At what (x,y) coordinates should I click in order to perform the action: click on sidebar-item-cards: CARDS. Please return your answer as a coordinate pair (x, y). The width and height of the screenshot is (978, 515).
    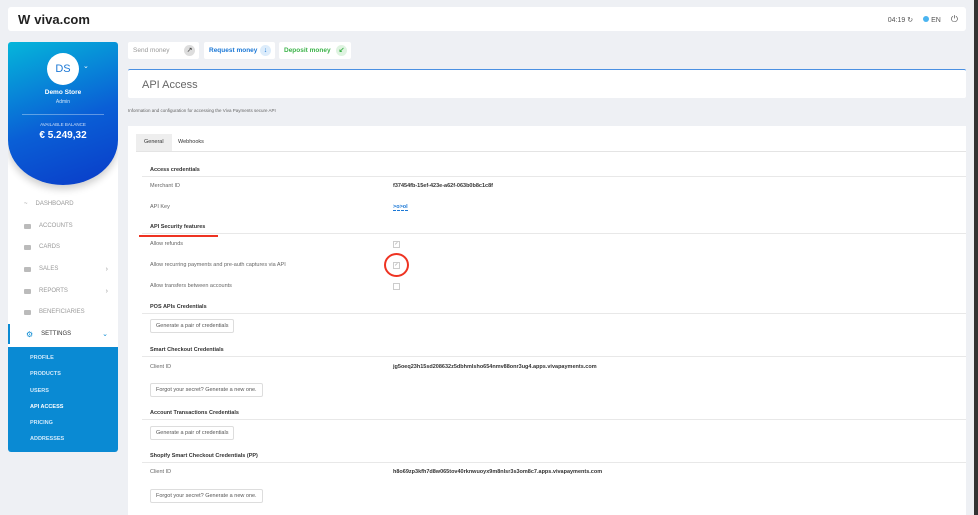
    Looking at the image, I should click on (63, 247).